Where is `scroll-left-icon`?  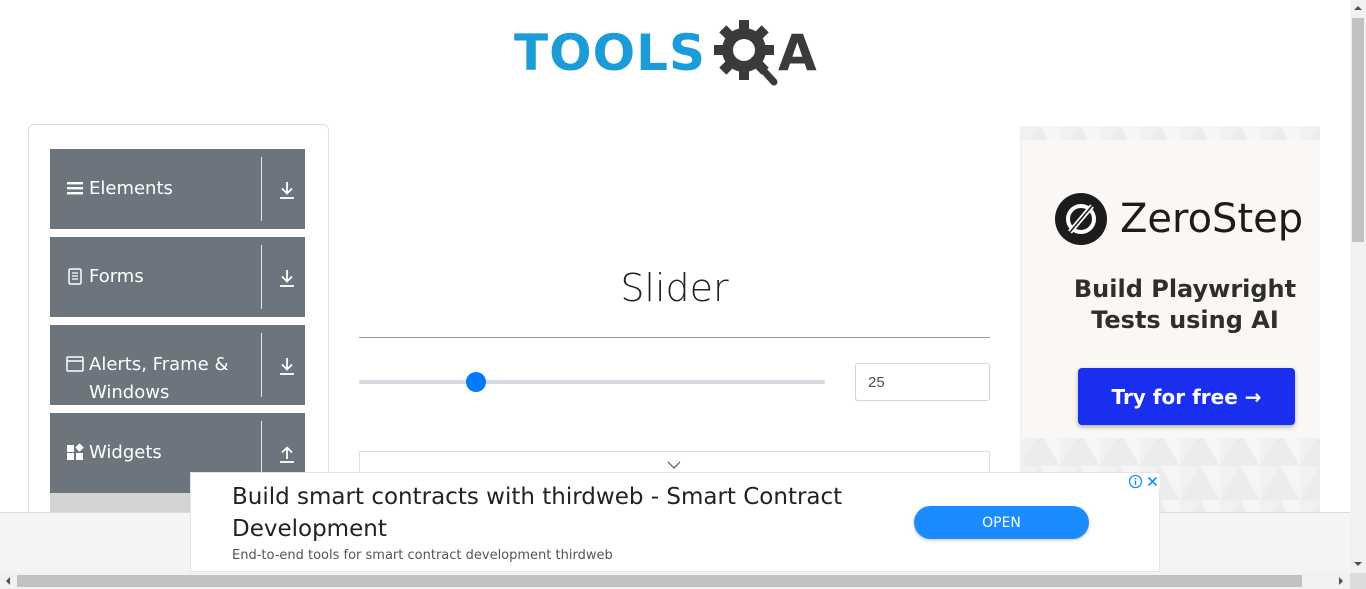 scroll-left-icon is located at coordinates (8, 581).